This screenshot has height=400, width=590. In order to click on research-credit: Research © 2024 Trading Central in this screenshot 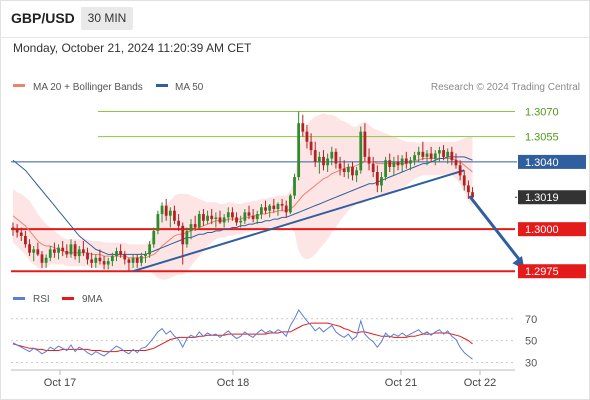, I will do `click(505, 87)`.